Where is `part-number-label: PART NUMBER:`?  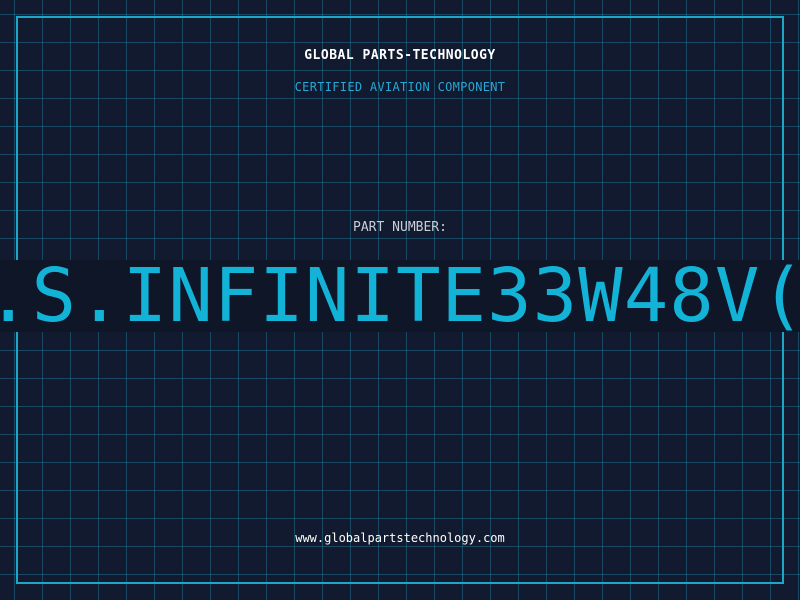 part-number-label: PART NUMBER: is located at coordinates (400, 227).